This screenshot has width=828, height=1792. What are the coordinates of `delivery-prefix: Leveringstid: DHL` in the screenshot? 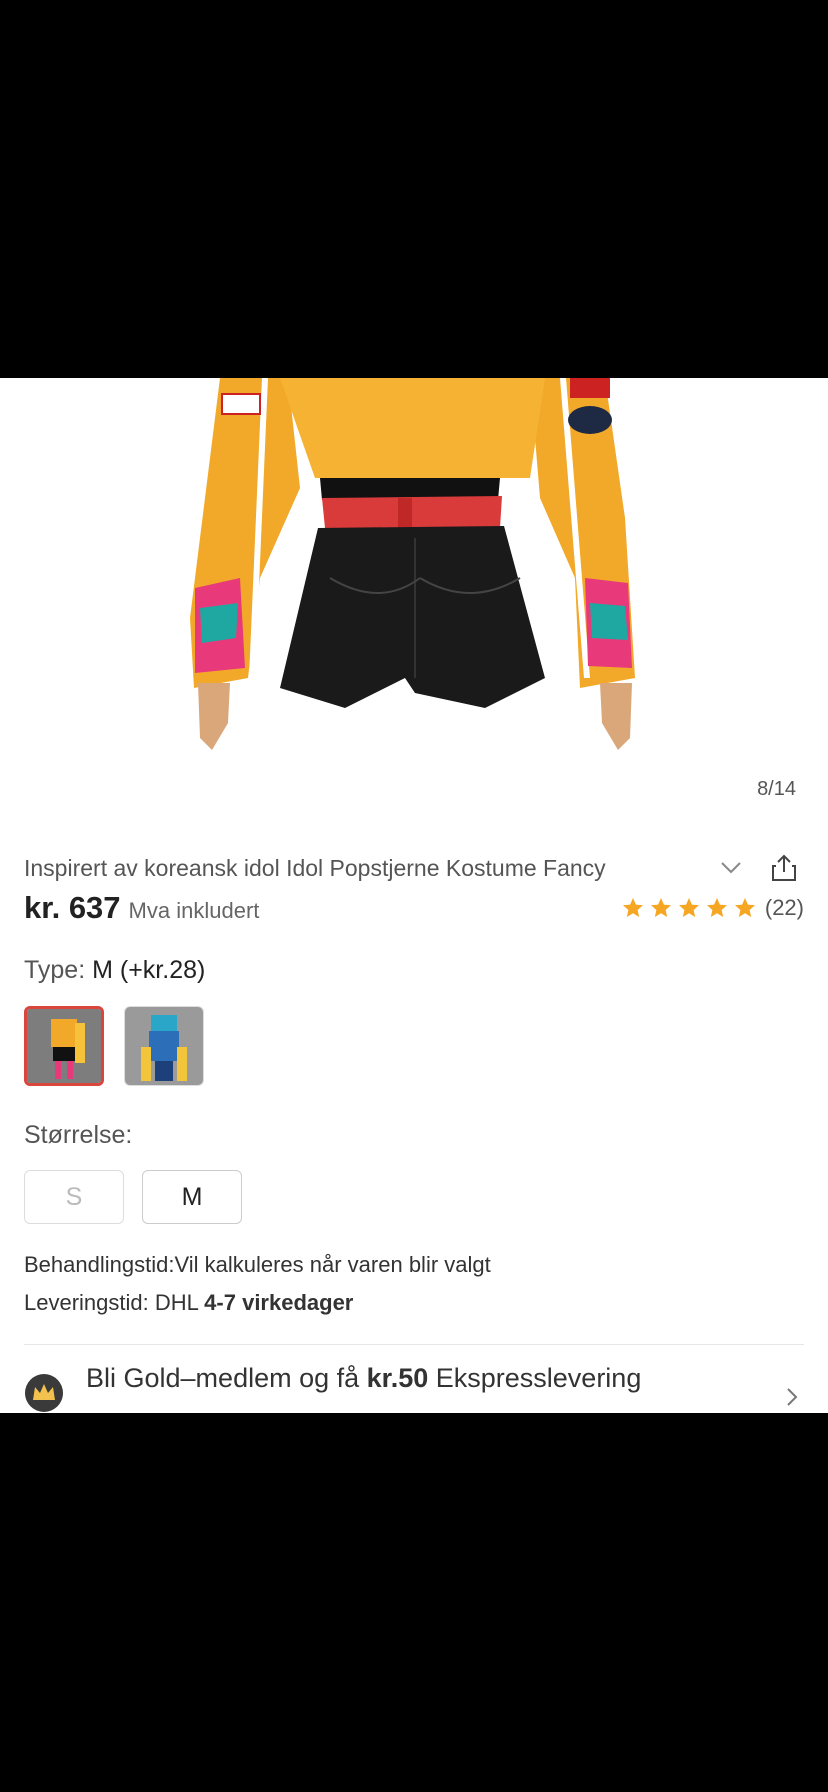 It's located at (111, 1302).